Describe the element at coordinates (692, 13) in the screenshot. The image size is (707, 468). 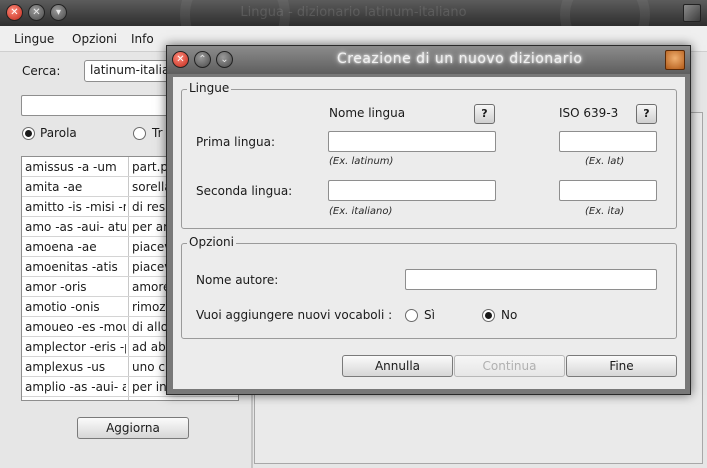
I see `app-icon` at that location.